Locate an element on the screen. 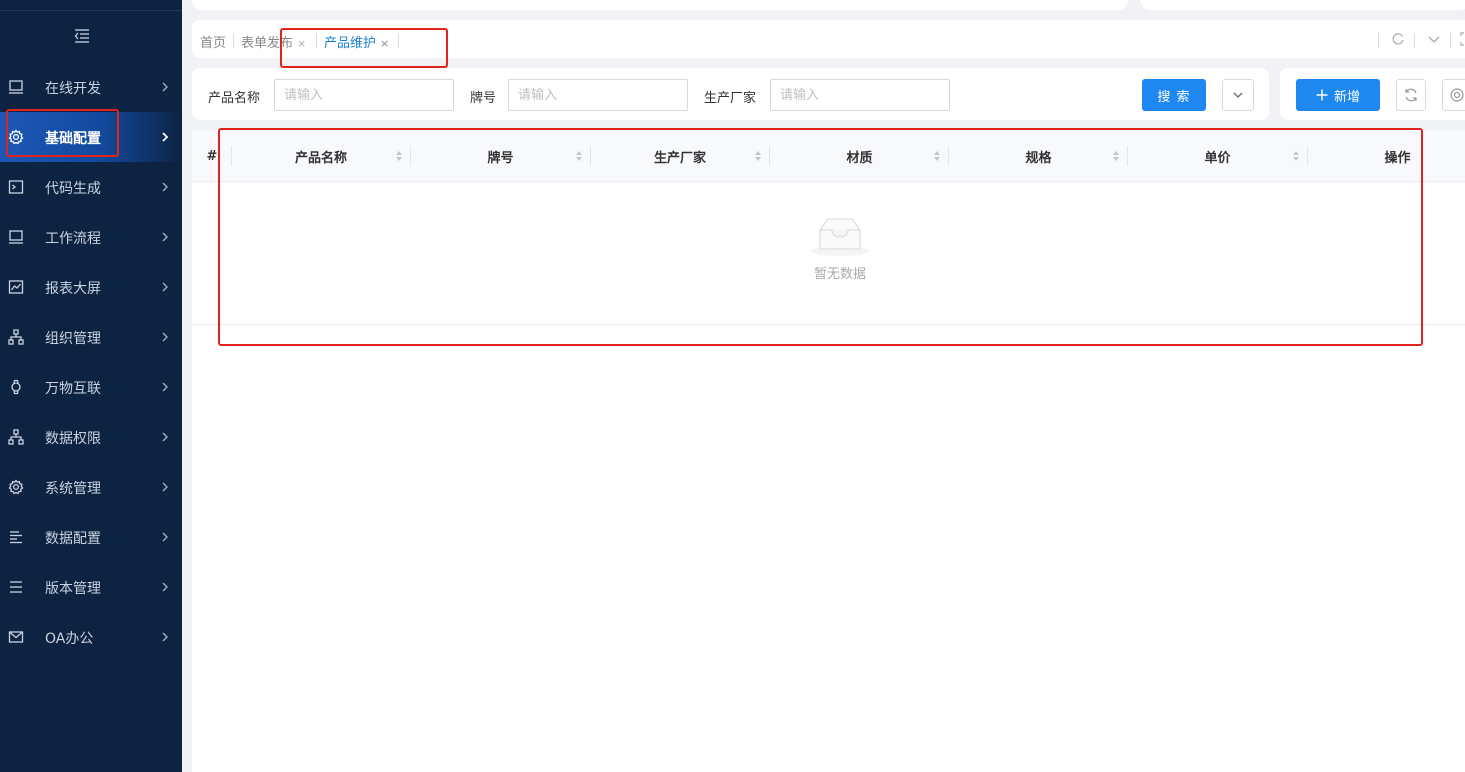  tab-home: 首页 is located at coordinates (213, 41).